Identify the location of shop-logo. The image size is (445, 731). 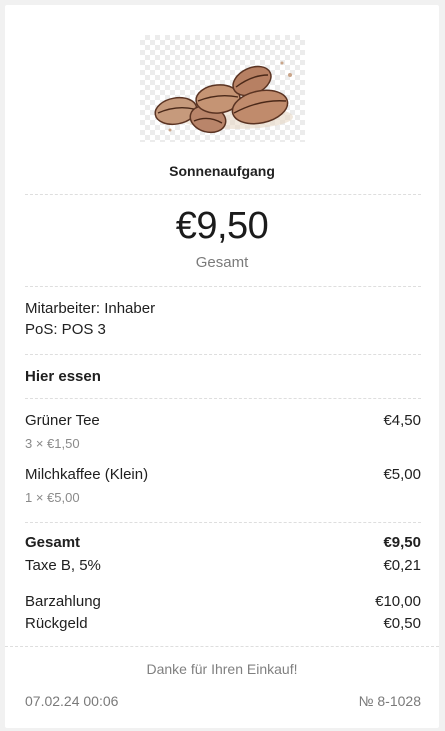
(222, 88).